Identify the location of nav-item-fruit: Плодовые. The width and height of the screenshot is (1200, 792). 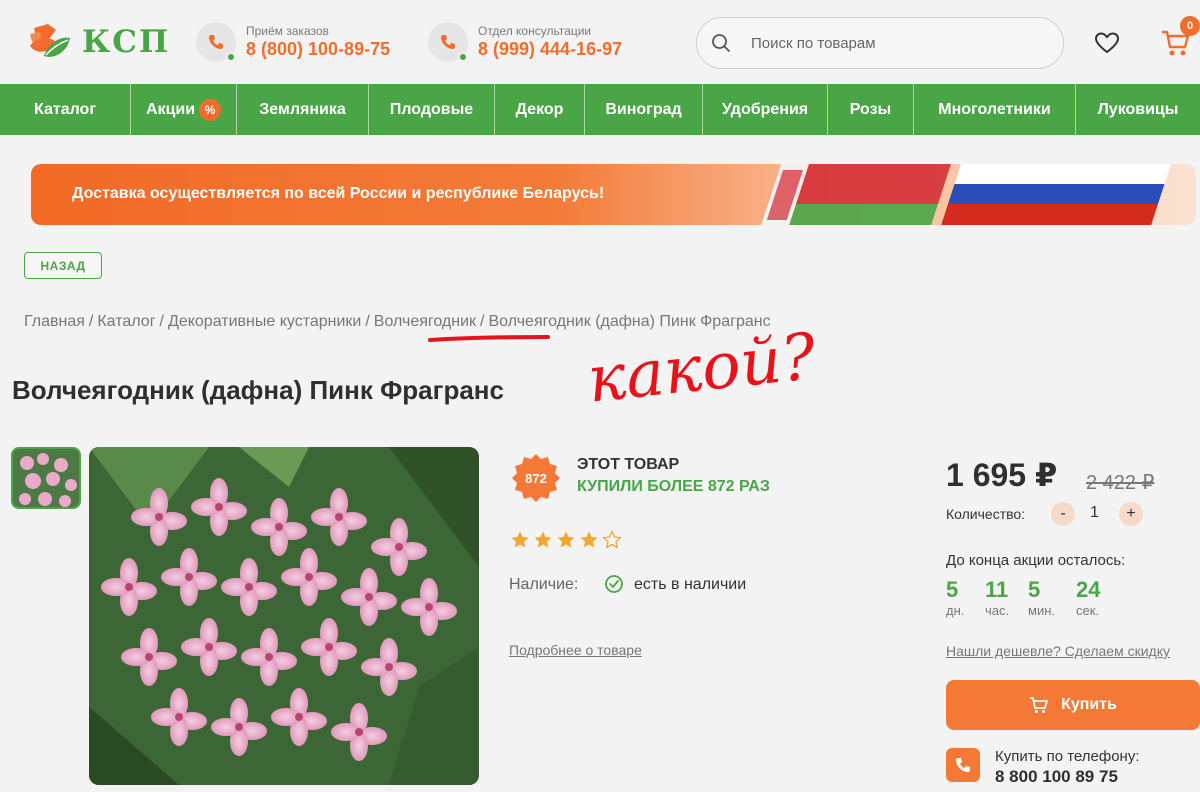
(432, 109).